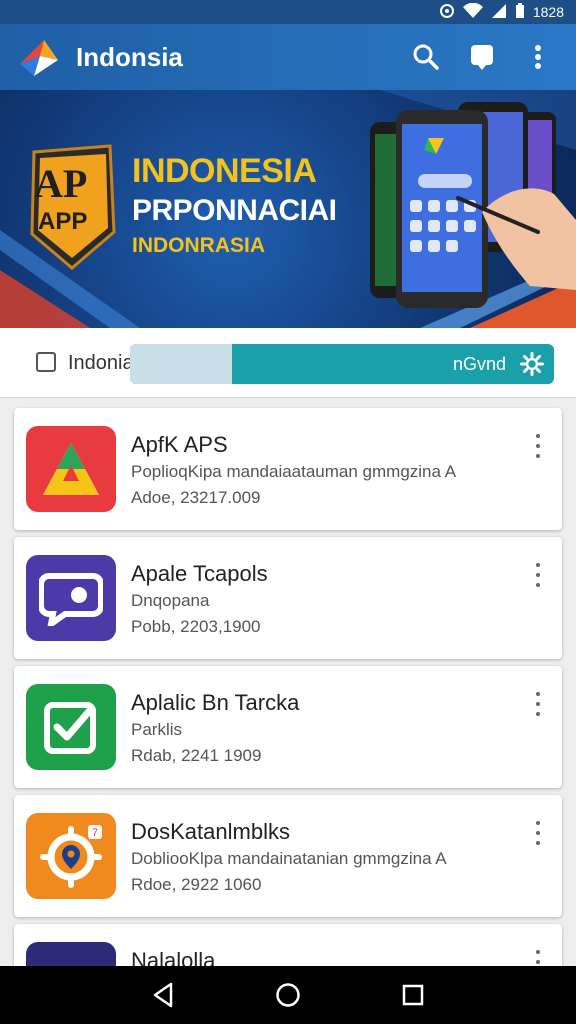 The width and height of the screenshot is (576, 1024). I want to click on partial-app-icon, so click(71, 960).